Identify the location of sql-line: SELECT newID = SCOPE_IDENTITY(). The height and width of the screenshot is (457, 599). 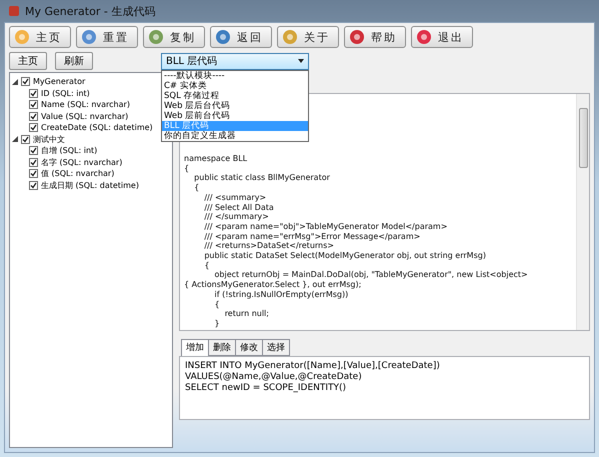
(266, 388).